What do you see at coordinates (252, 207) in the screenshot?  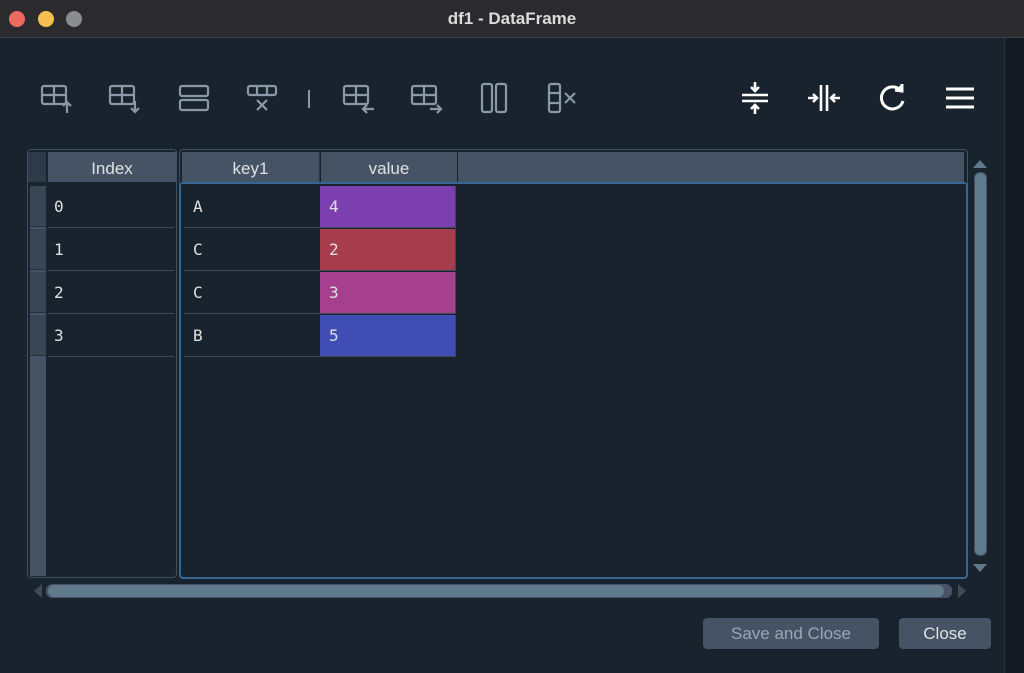 I see `table-cell-key1: A` at bounding box center [252, 207].